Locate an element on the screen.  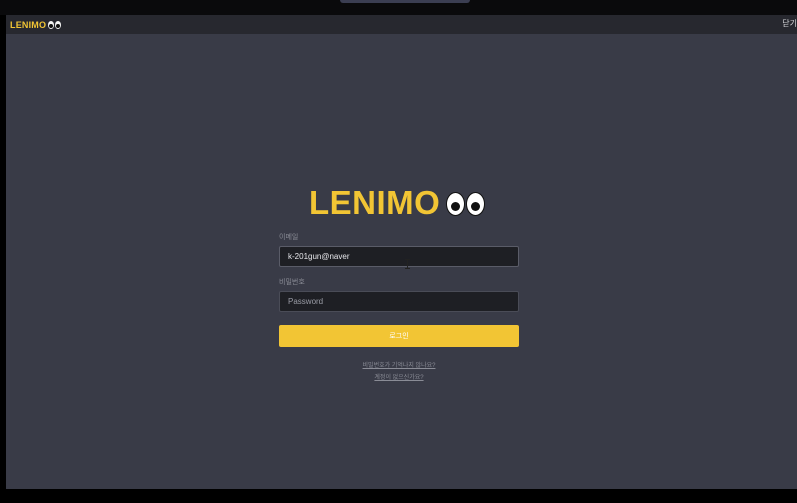
password-field is located at coordinates (399, 301).